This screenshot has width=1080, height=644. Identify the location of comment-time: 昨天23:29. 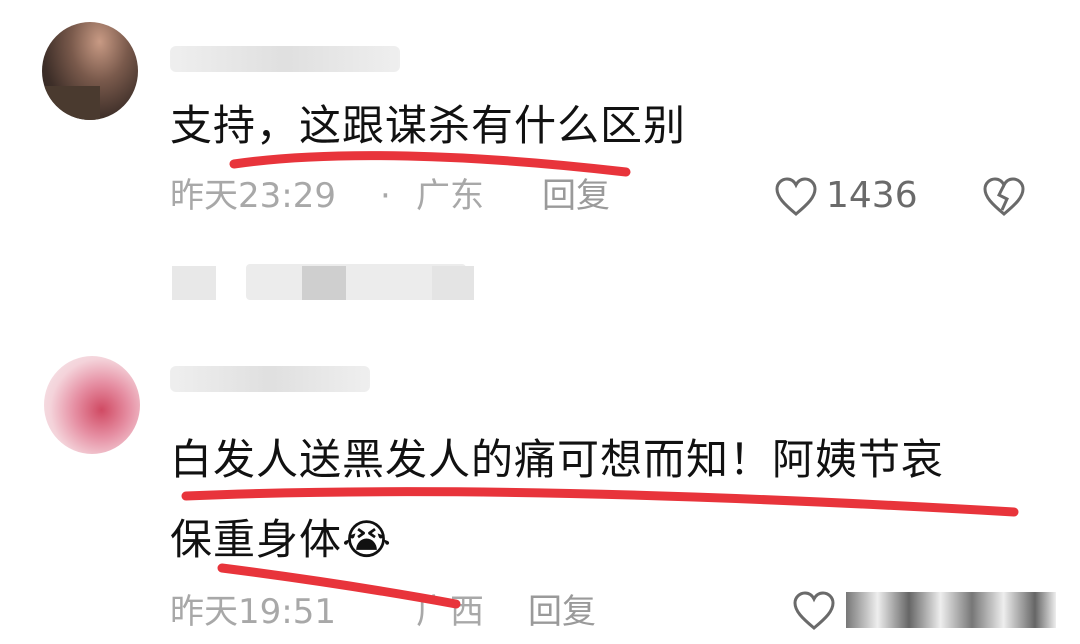
(253, 196).